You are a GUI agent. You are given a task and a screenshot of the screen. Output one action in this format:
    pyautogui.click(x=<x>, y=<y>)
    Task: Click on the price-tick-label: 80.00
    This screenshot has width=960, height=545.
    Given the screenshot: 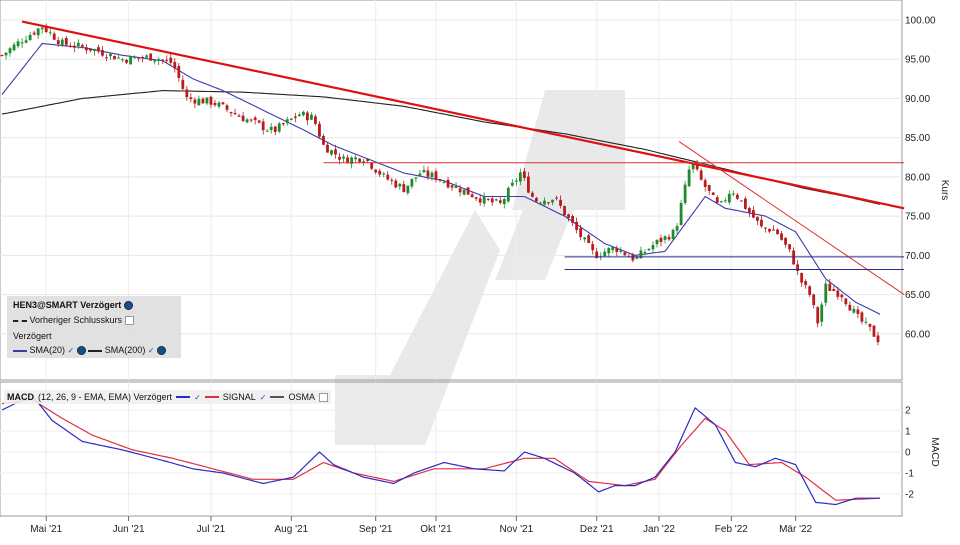 What is the action you would take?
    pyautogui.click(x=917, y=177)
    